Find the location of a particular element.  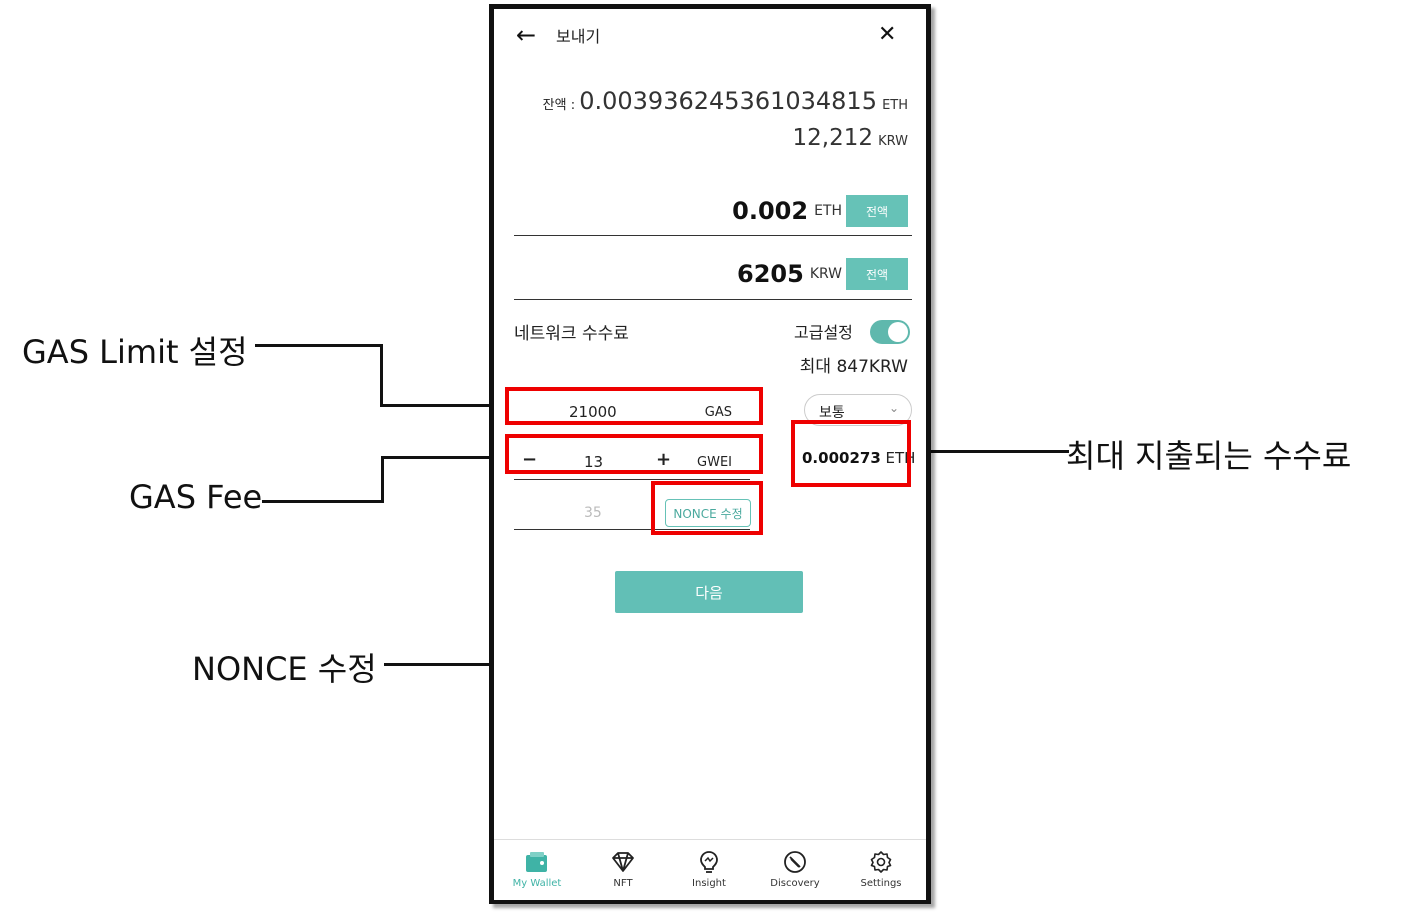

amount-eth-unit: ETH is located at coordinates (828, 211).